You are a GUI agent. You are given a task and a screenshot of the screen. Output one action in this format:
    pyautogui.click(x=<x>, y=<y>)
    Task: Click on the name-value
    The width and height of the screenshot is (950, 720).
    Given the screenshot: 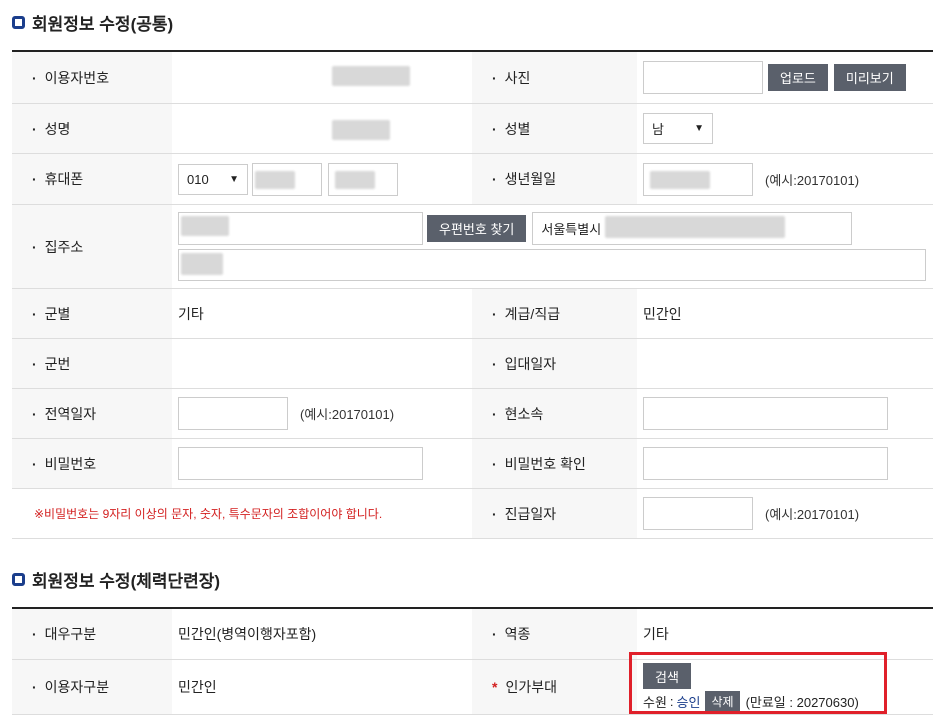 What is the action you would take?
    pyautogui.click(x=322, y=128)
    